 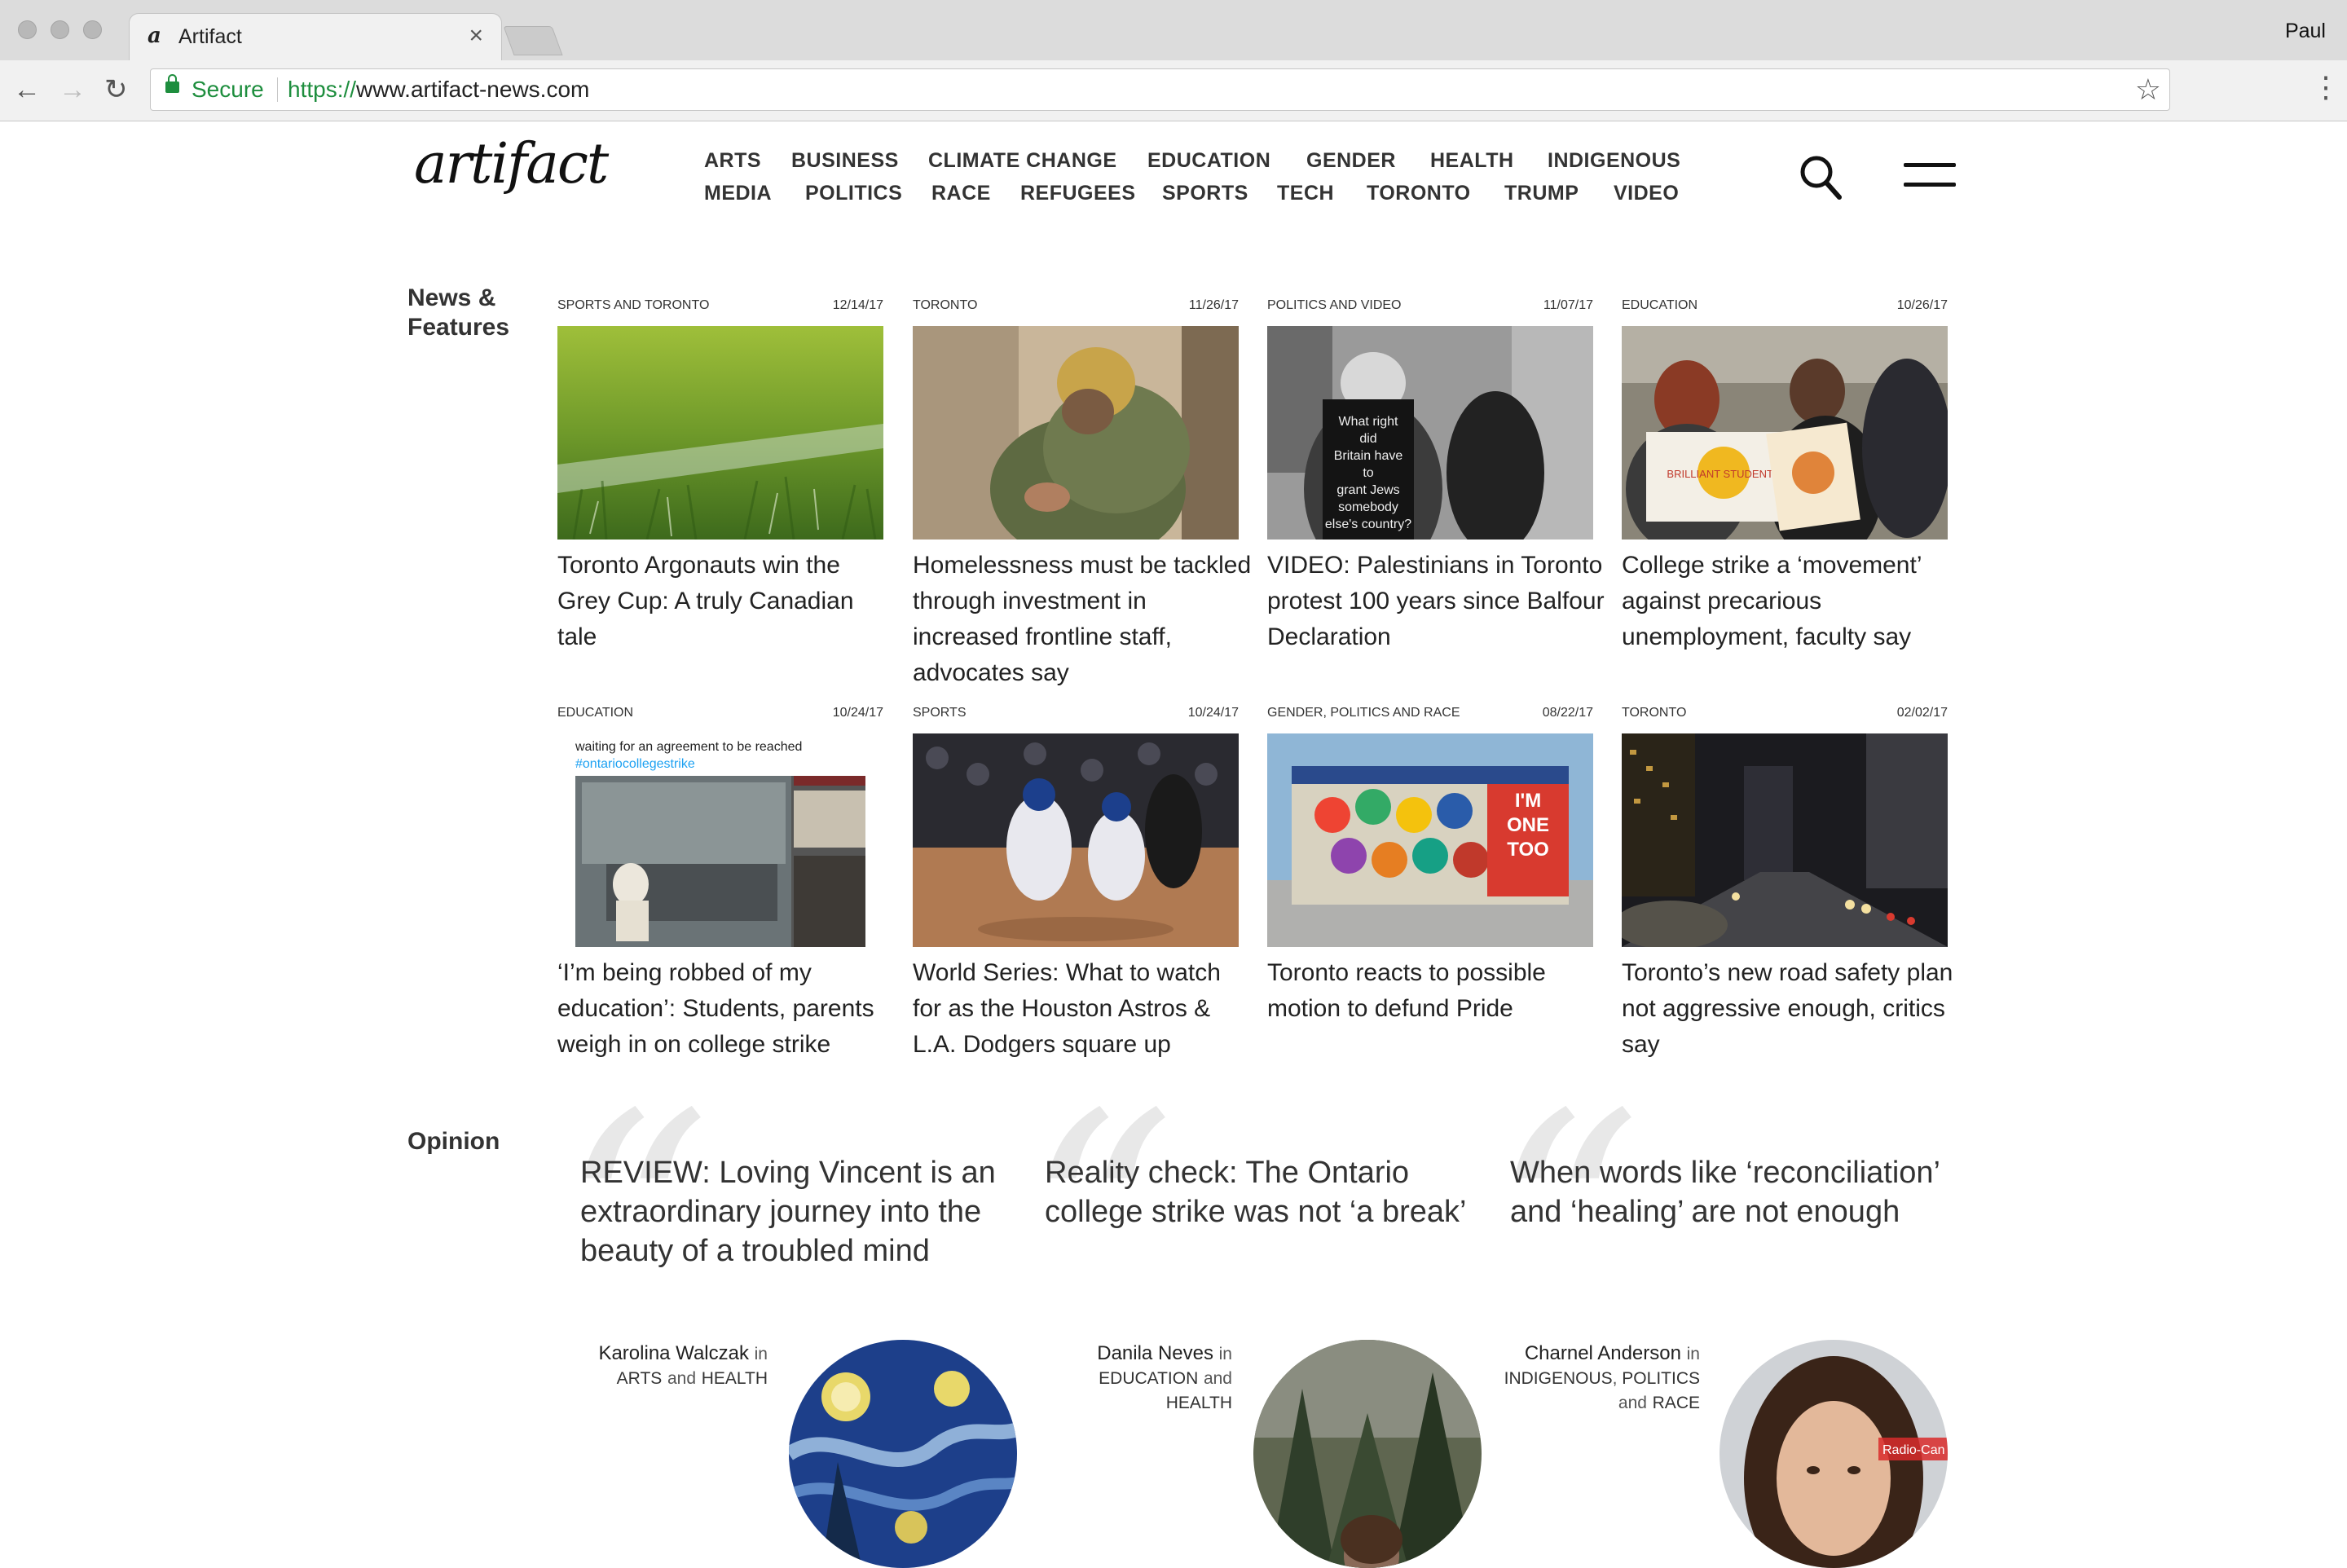 I want to click on byline-category: RACE, so click(x=1676, y=1403).